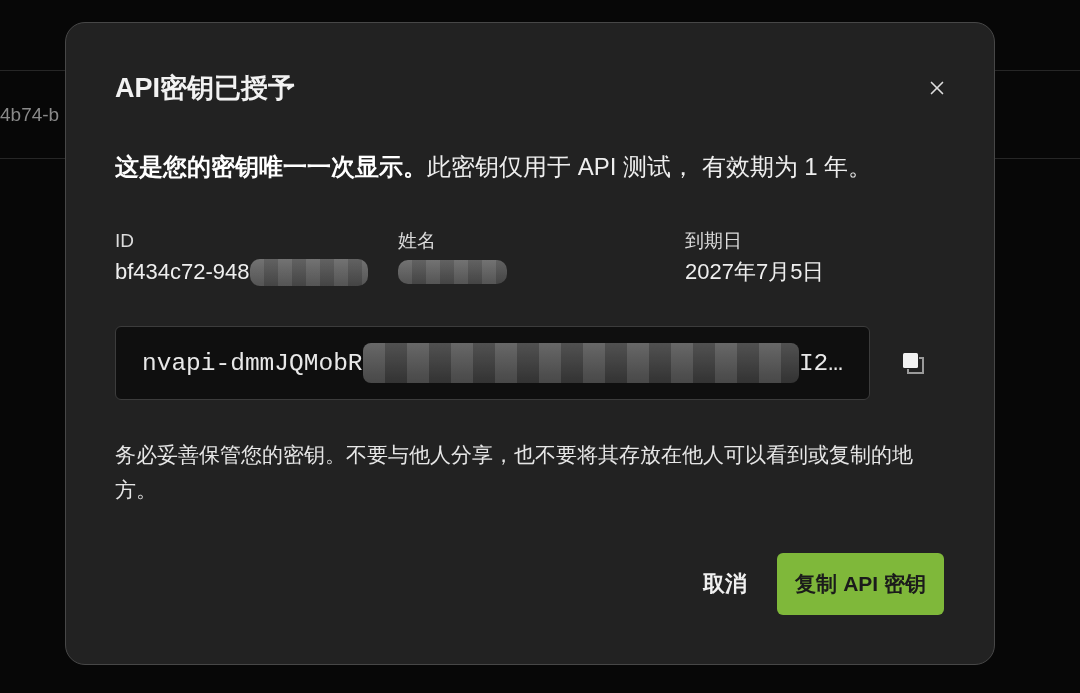 Image resolution: width=1080 pixels, height=693 pixels. What do you see at coordinates (755, 272) in the screenshot?
I see `field-value: 2027年7月5日` at bounding box center [755, 272].